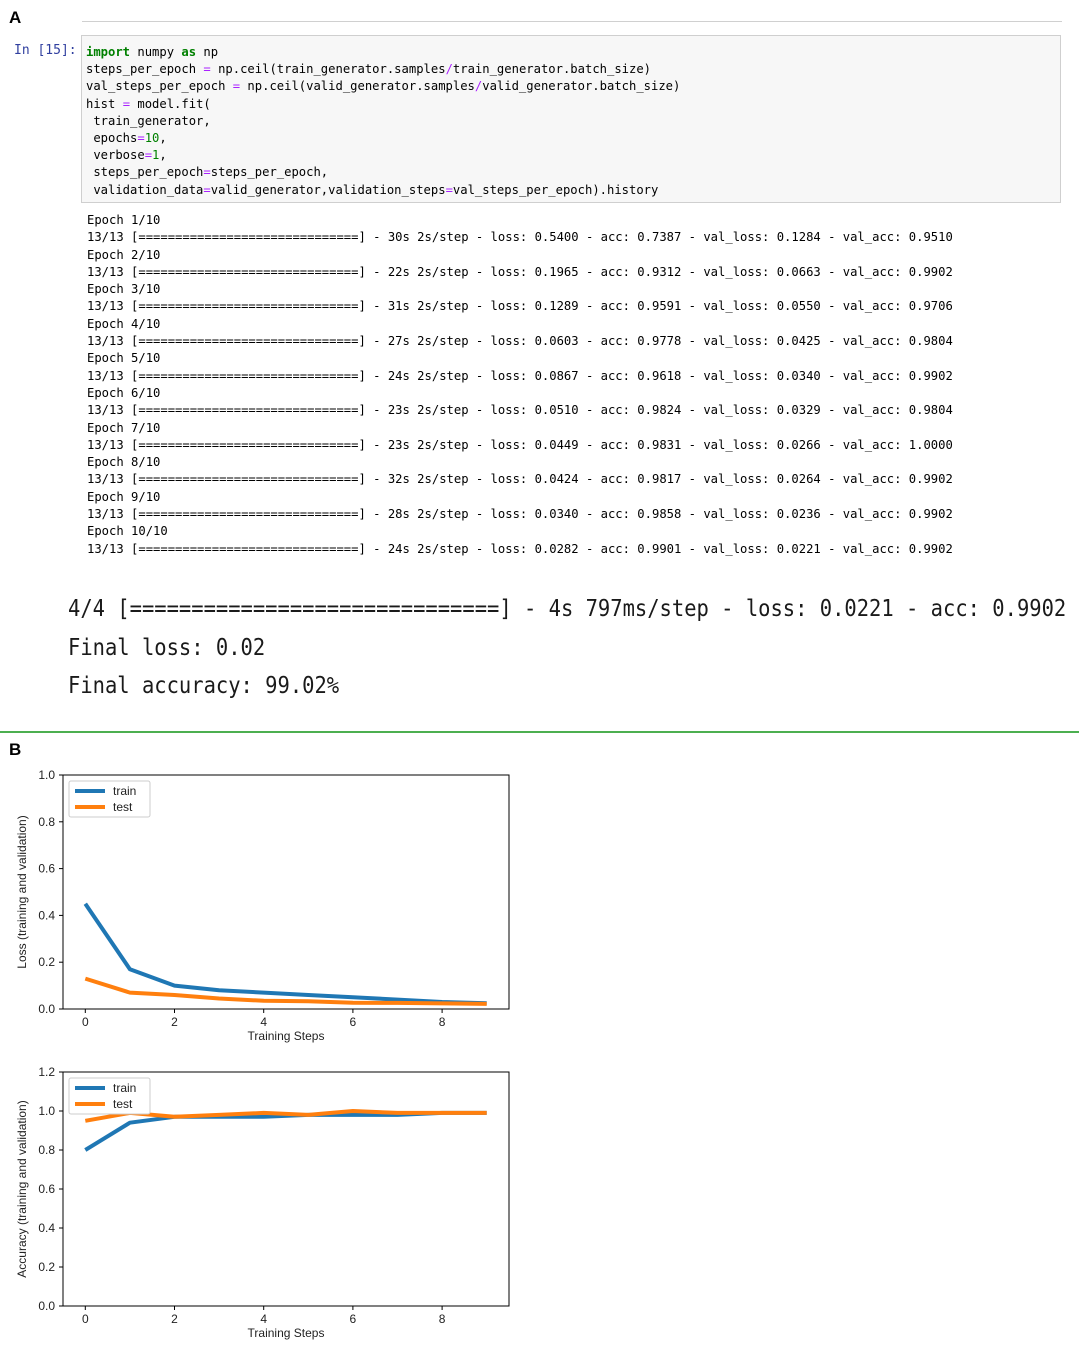 The width and height of the screenshot is (1079, 1358). Describe the element at coordinates (539, 732) in the screenshot. I see `panel-separator` at that location.